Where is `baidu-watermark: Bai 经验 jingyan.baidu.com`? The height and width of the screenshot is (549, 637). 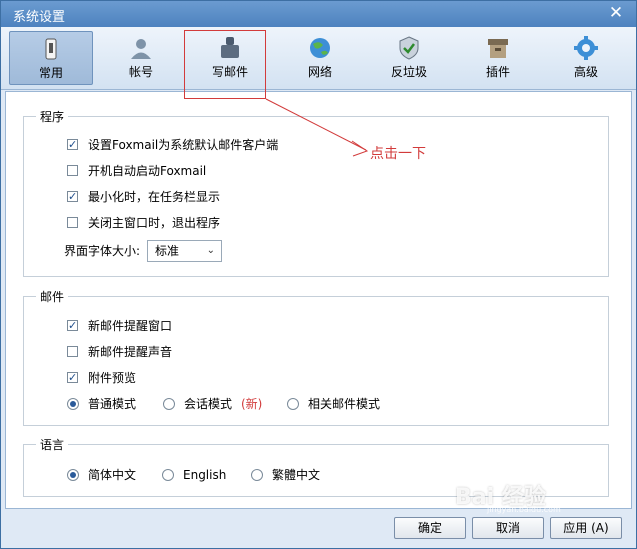 baidu-watermark: Bai 经验 jingyan.baidu.com is located at coordinates (540, 497).